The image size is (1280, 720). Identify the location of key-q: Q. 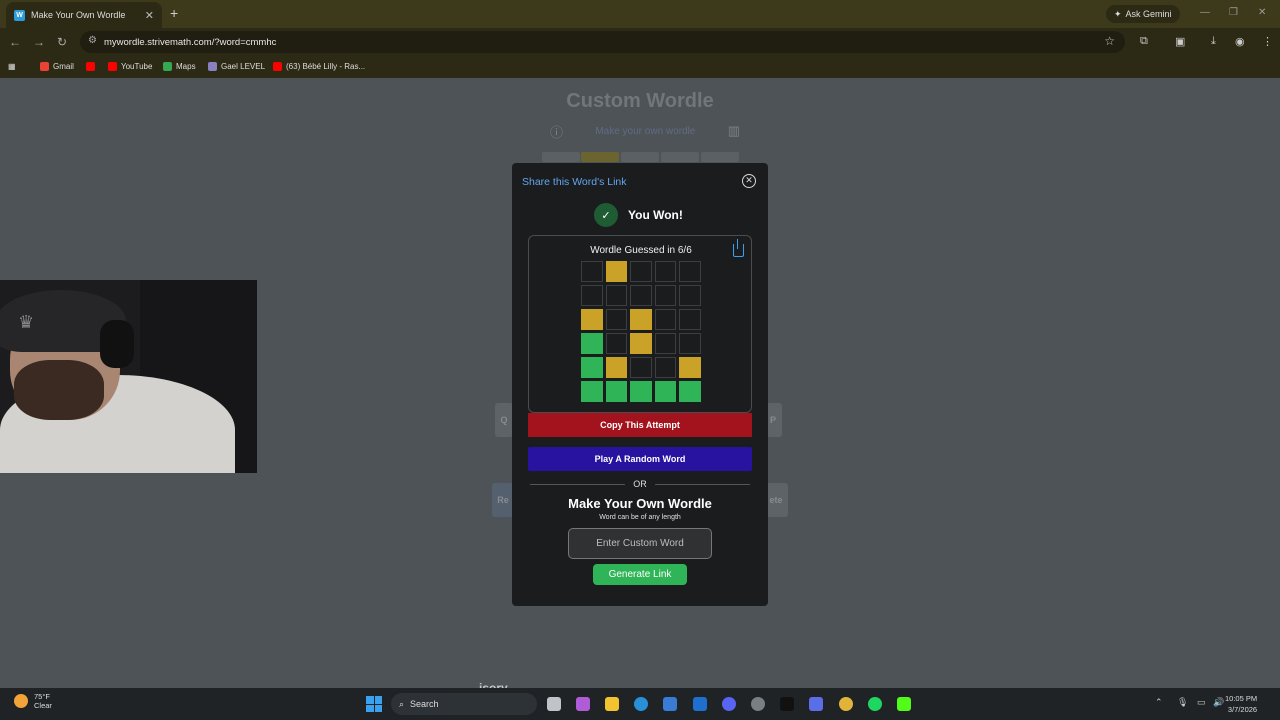
(504, 420).